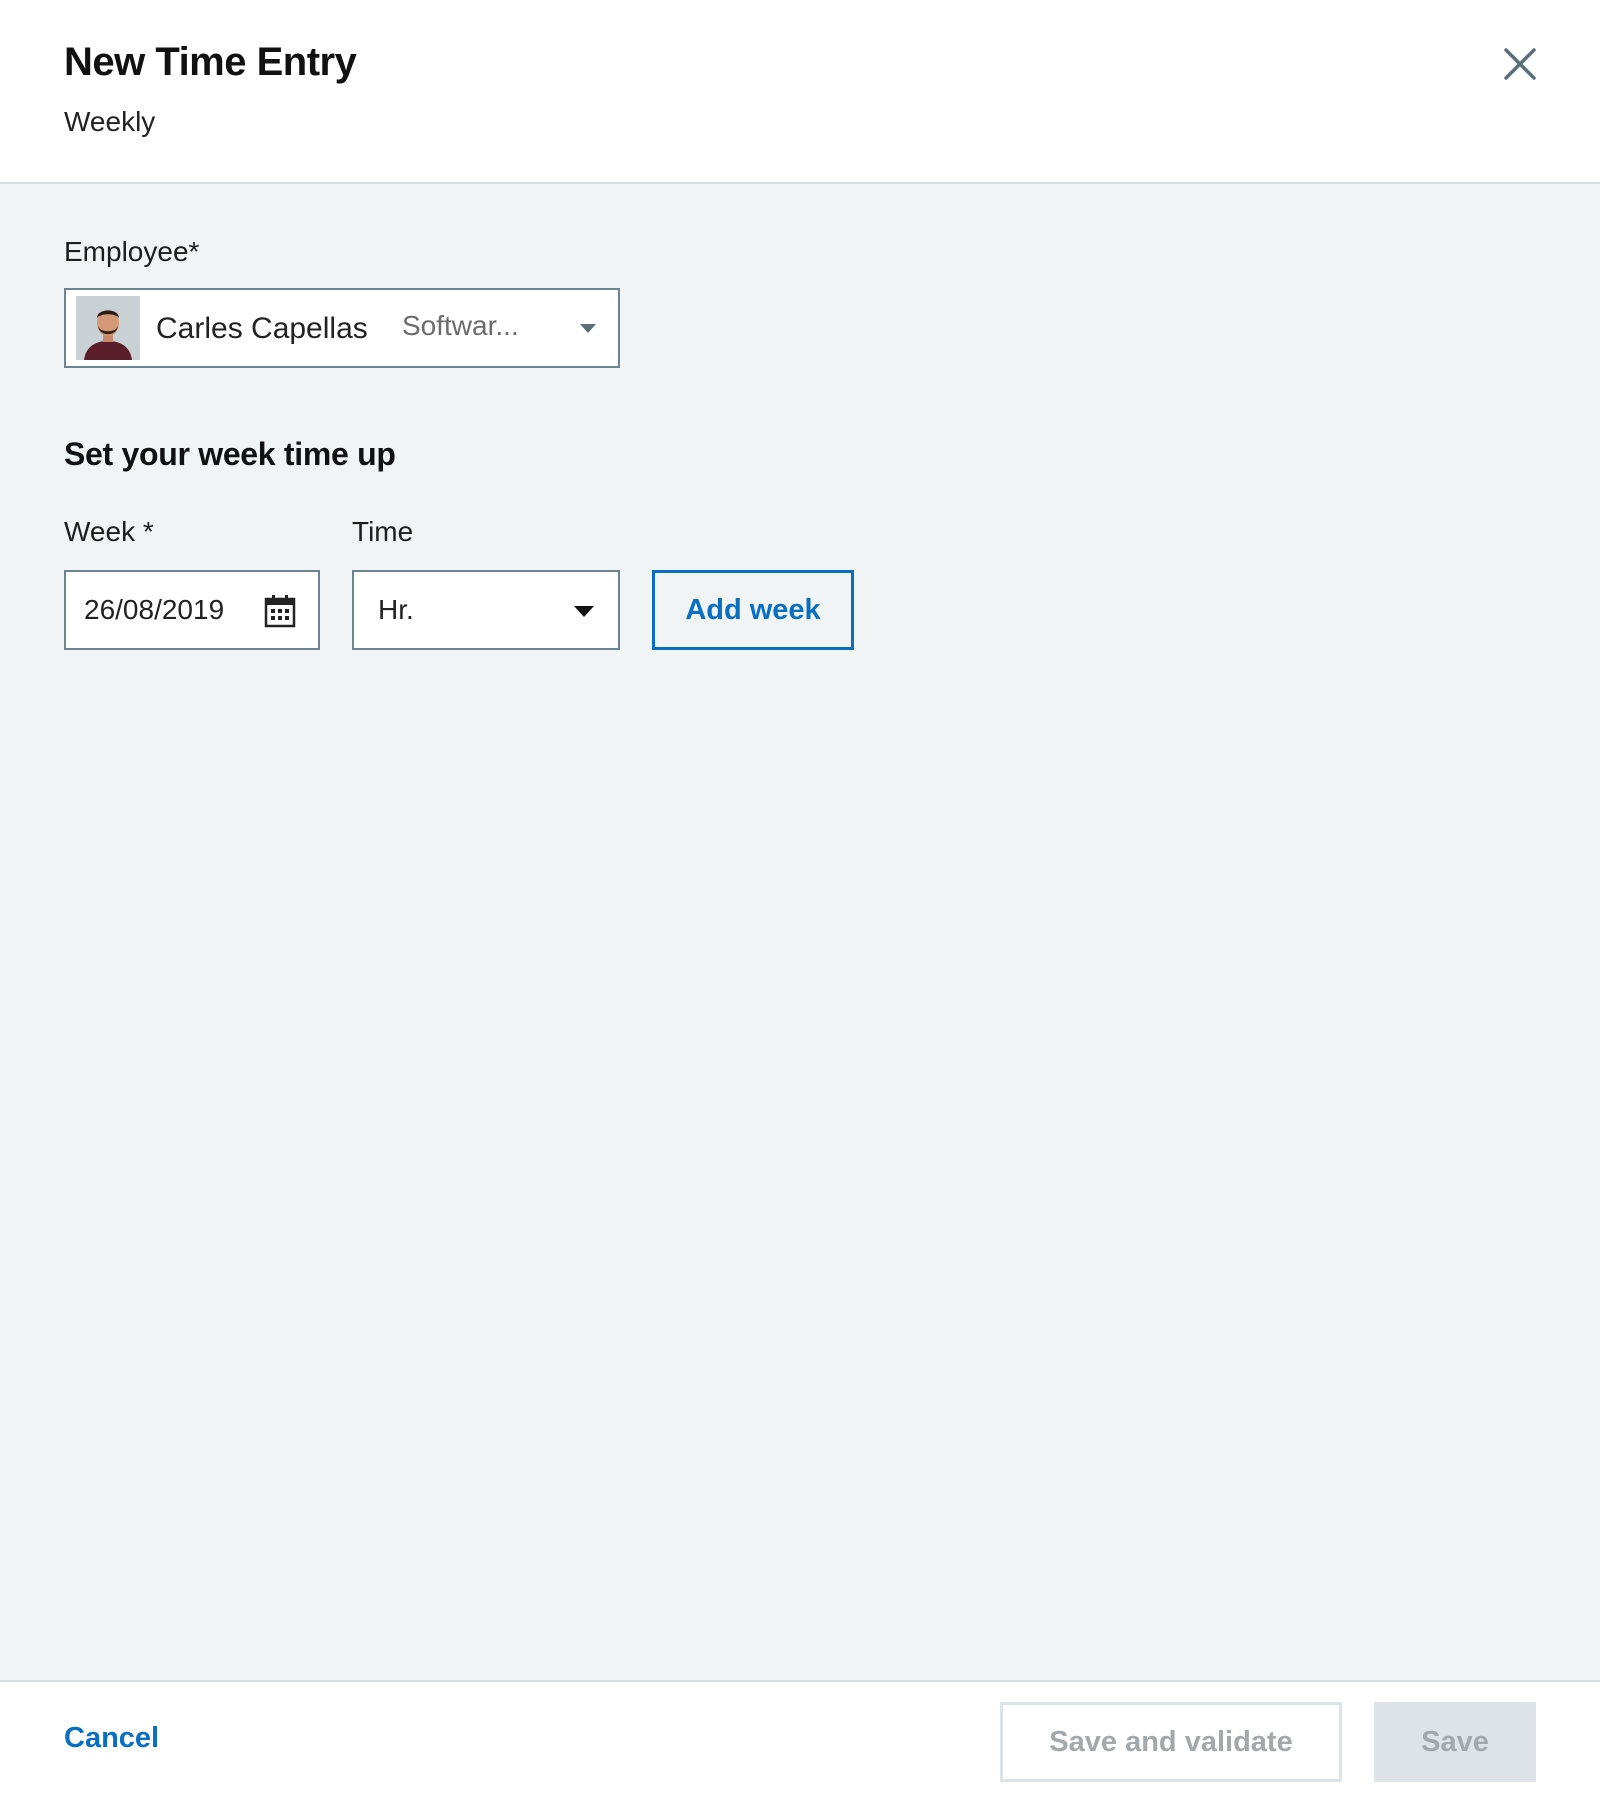  I want to click on week-date-value: 26/08/2019, so click(154, 609).